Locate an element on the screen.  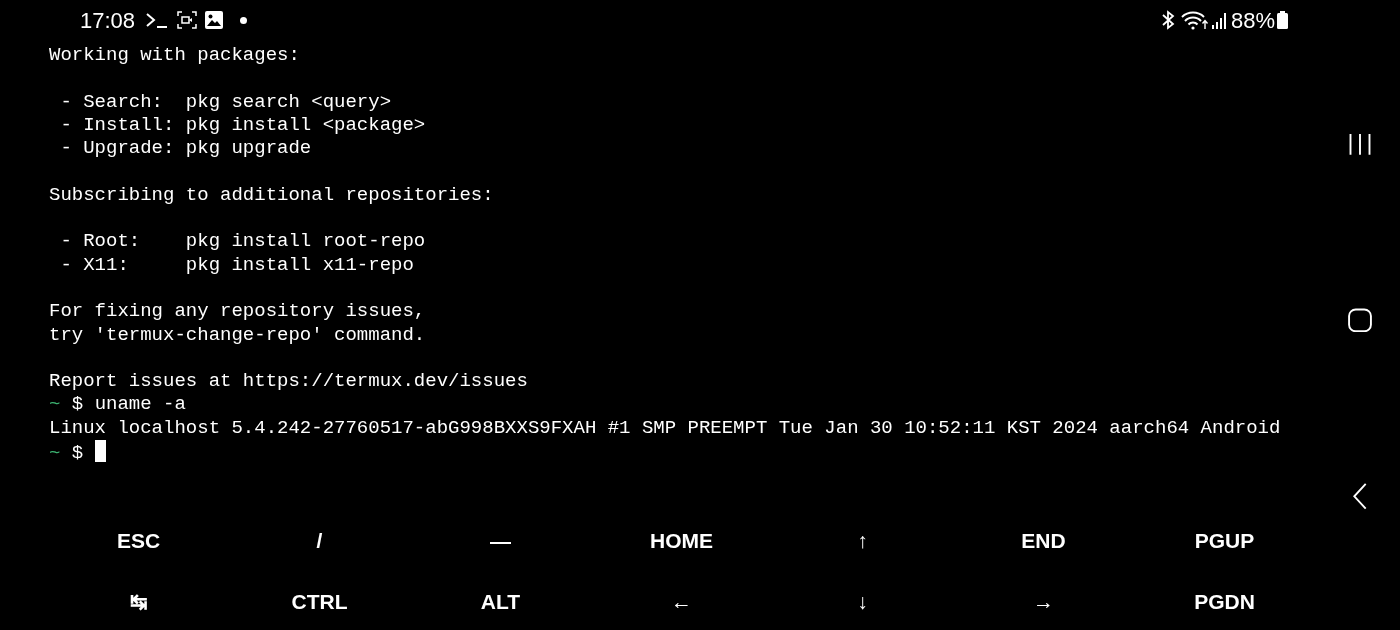
extra-key: ↑ is located at coordinates (862, 540).